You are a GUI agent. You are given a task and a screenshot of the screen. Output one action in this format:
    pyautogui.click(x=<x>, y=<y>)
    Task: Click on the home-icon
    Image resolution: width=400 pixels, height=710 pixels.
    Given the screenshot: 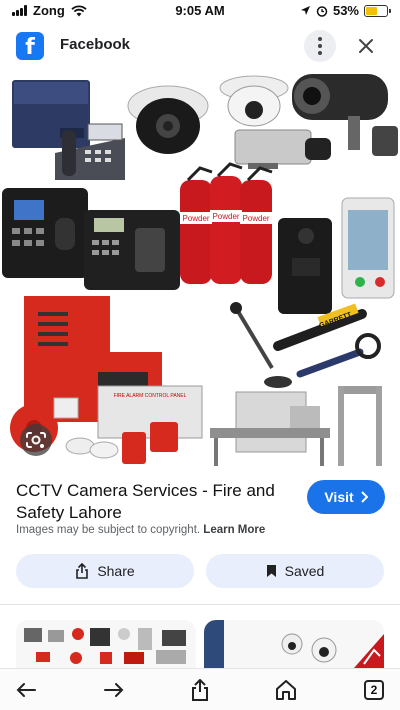 What is the action you would take?
    pyautogui.click(x=286, y=690)
    